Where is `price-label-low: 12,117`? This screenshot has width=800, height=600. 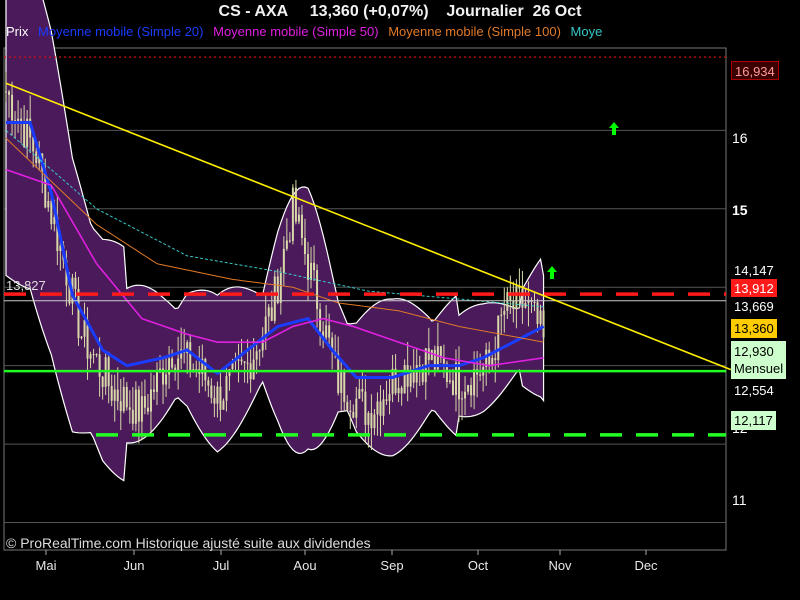 price-label-low: 12,117 is located at coordinates (753, 420).